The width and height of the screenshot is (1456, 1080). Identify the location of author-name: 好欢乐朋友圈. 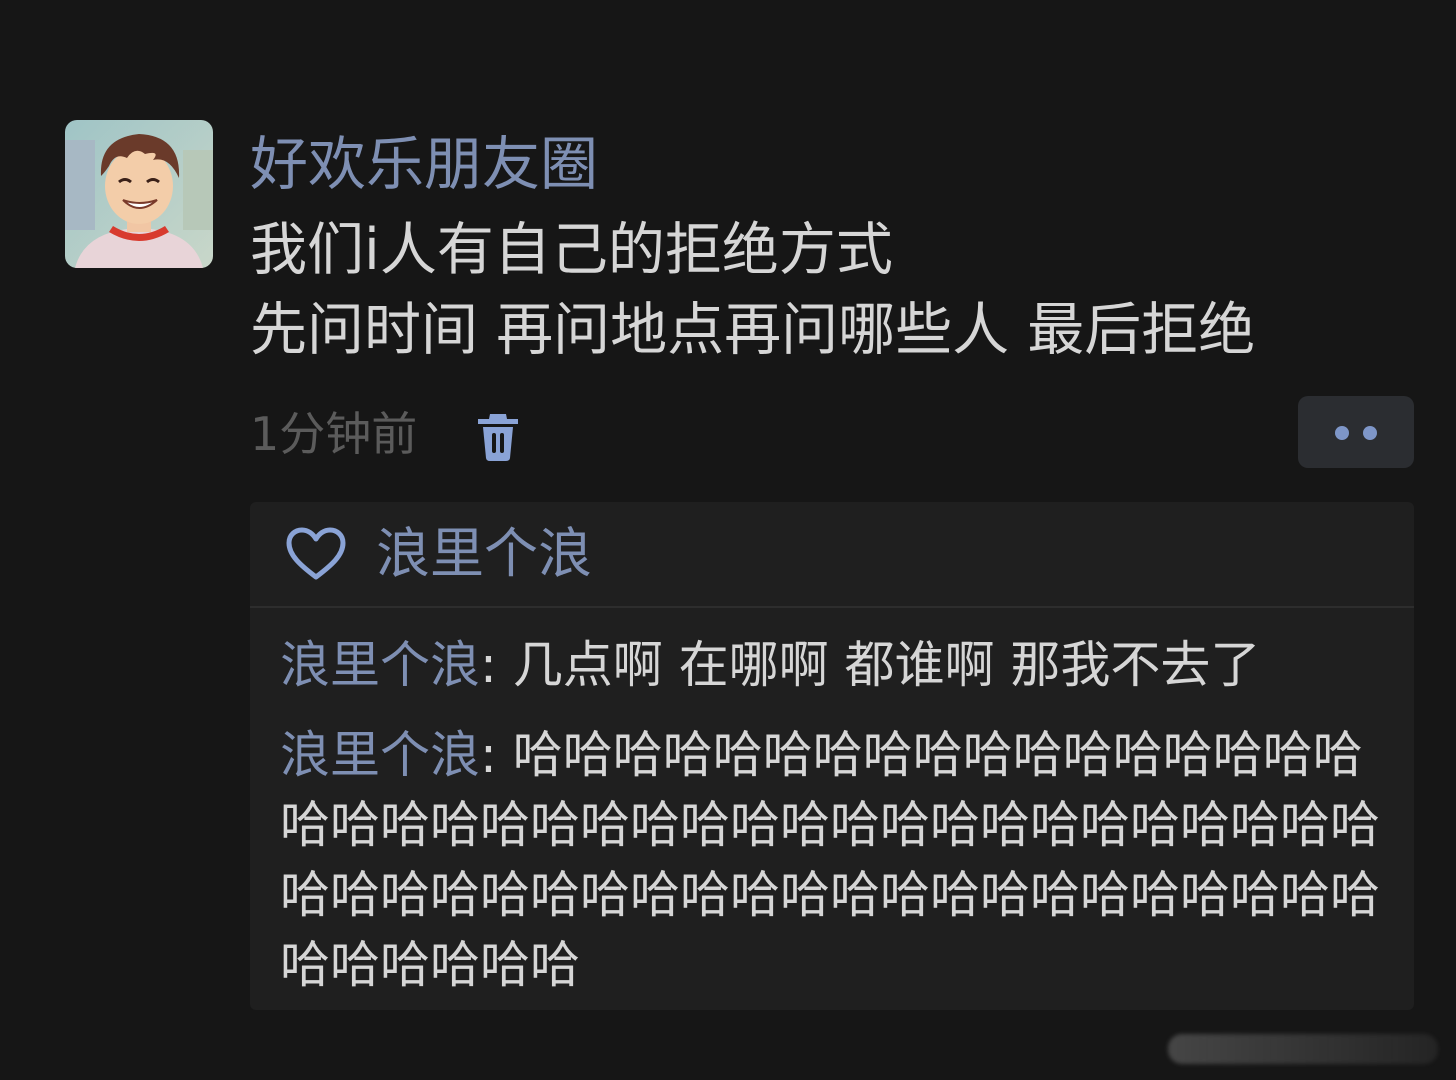
(424, 164).